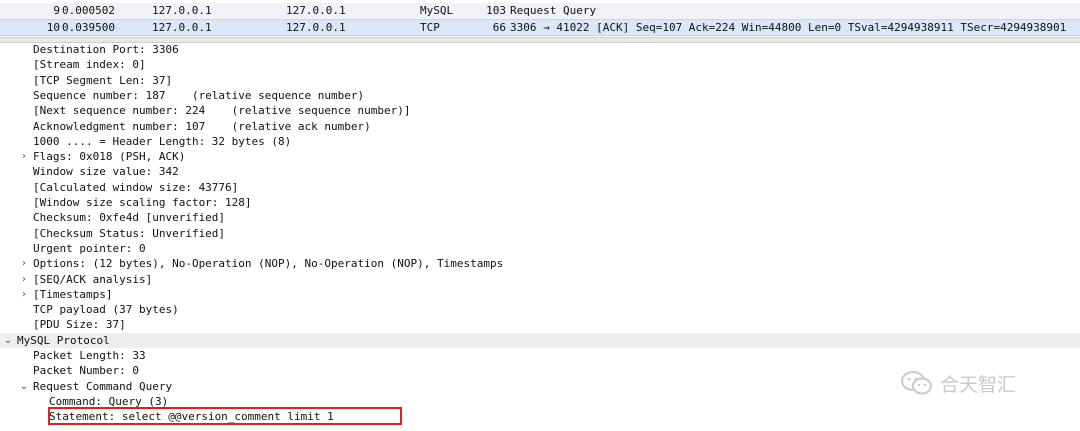  Describe the element at coordinates (63, 340) in the screenshot. I see `detail-tree-item-label: MySQL Protocol` at that location.